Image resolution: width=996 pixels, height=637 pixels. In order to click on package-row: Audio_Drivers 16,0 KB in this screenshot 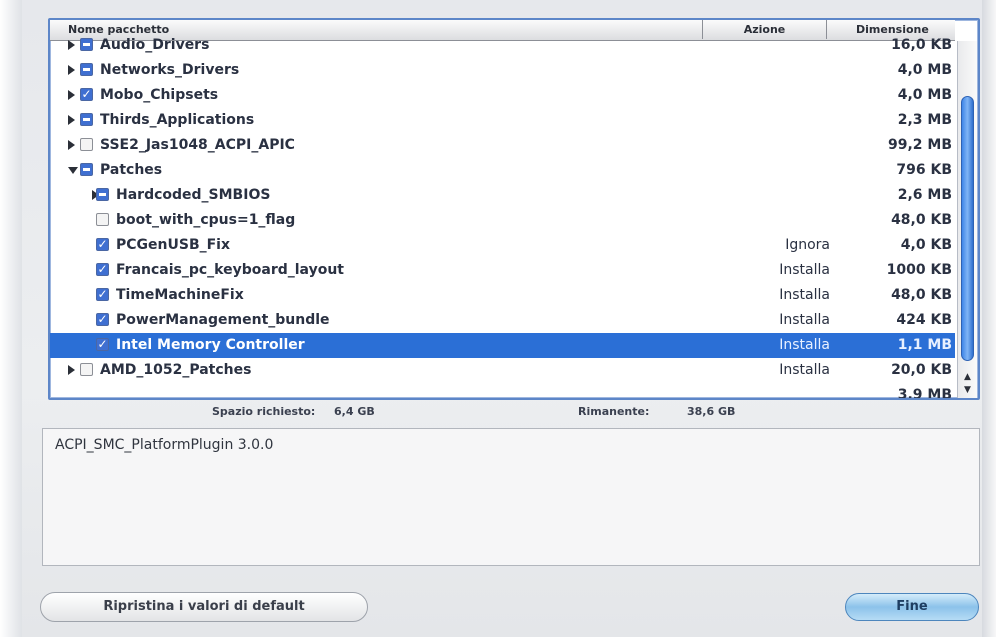, I will do `click(502, 45)`.